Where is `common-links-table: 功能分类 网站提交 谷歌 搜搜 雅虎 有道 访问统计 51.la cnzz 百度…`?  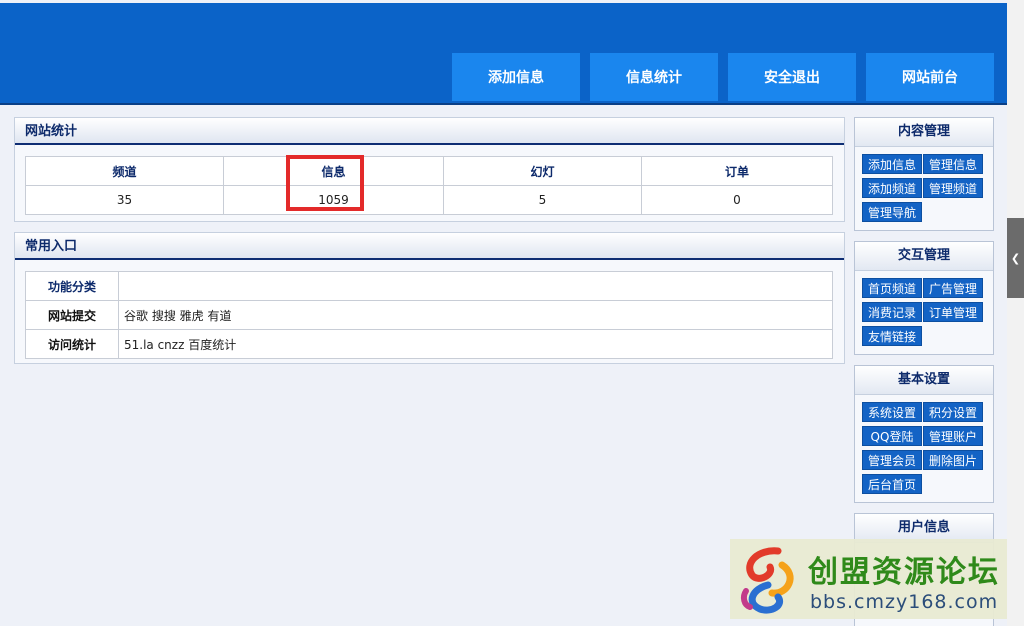 common-links-table: 功能分类 网站提交 谷歌 搜搜 雅虎 有道 访问统计 51.la cnzz 百度… is located at coordinates (429, 315).